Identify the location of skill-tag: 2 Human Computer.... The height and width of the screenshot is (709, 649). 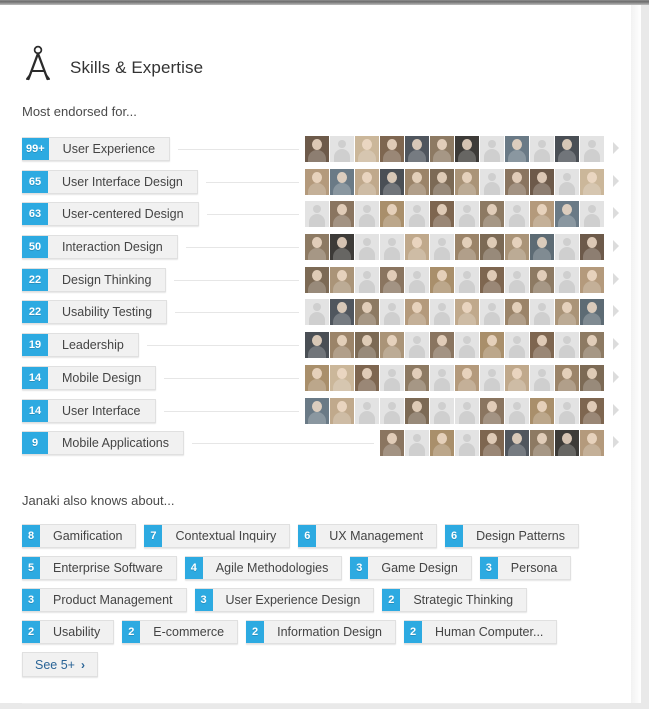
(481, 632).